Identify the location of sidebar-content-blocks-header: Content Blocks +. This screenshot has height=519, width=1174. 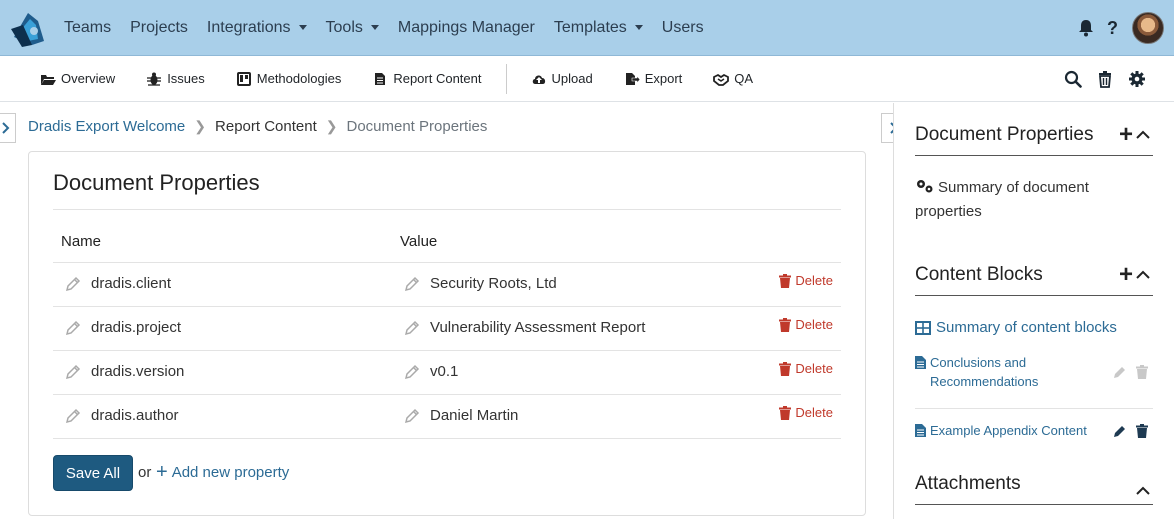
(1034, 276).